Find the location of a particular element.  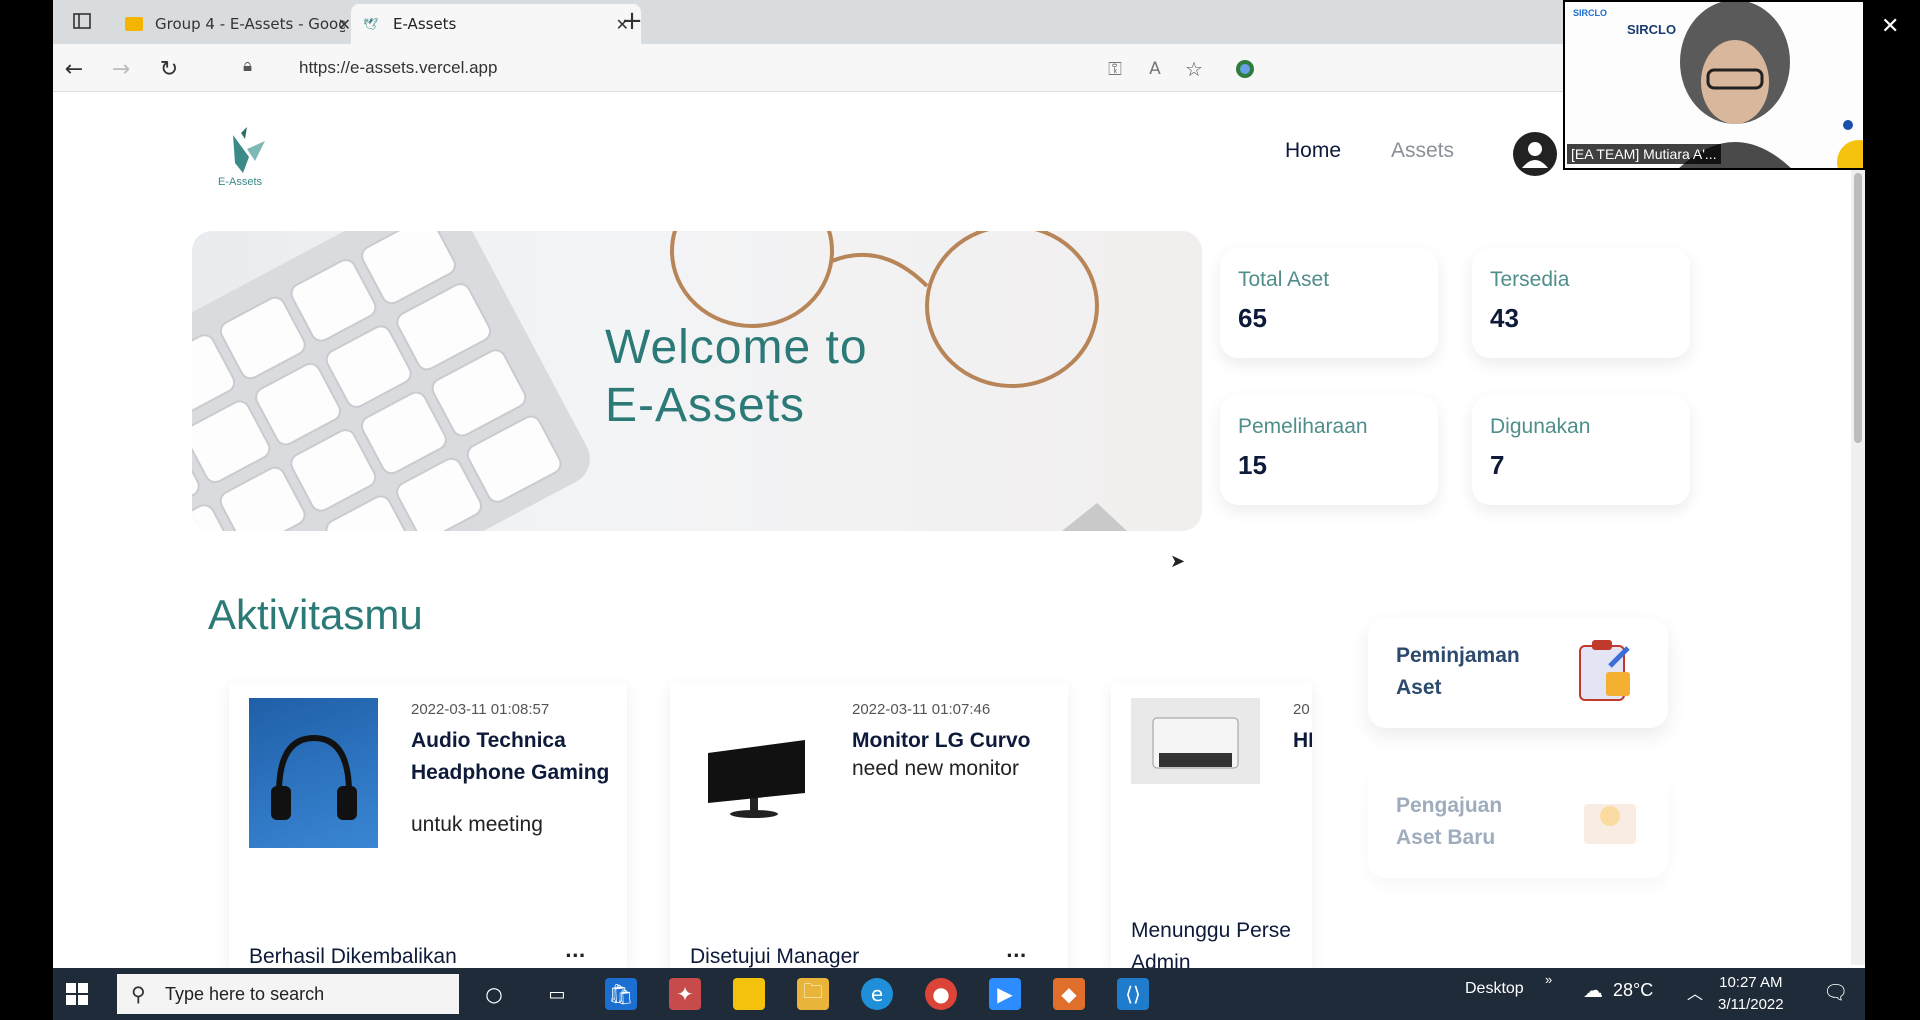

slides-icon is located at coordinates (134, 24).